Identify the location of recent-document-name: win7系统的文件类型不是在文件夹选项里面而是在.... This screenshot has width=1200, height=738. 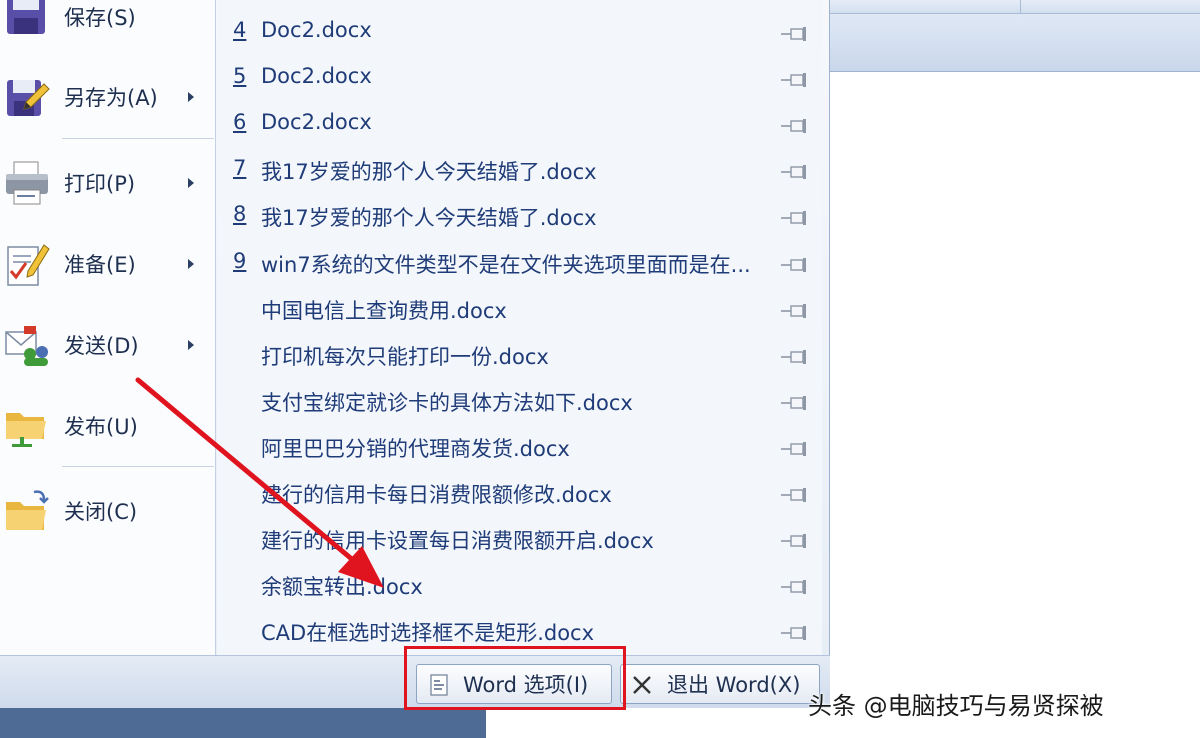
(506, 264).